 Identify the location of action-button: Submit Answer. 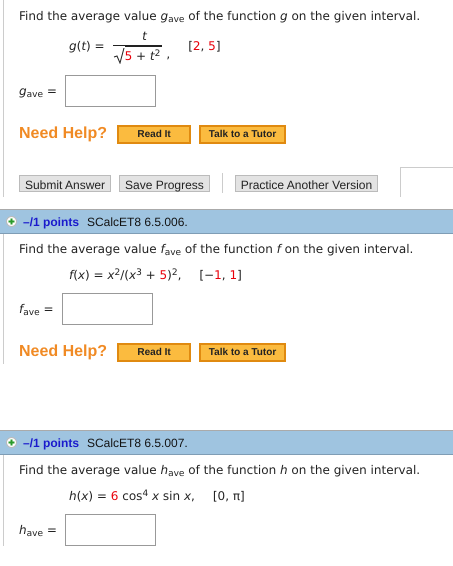
(65, 183).